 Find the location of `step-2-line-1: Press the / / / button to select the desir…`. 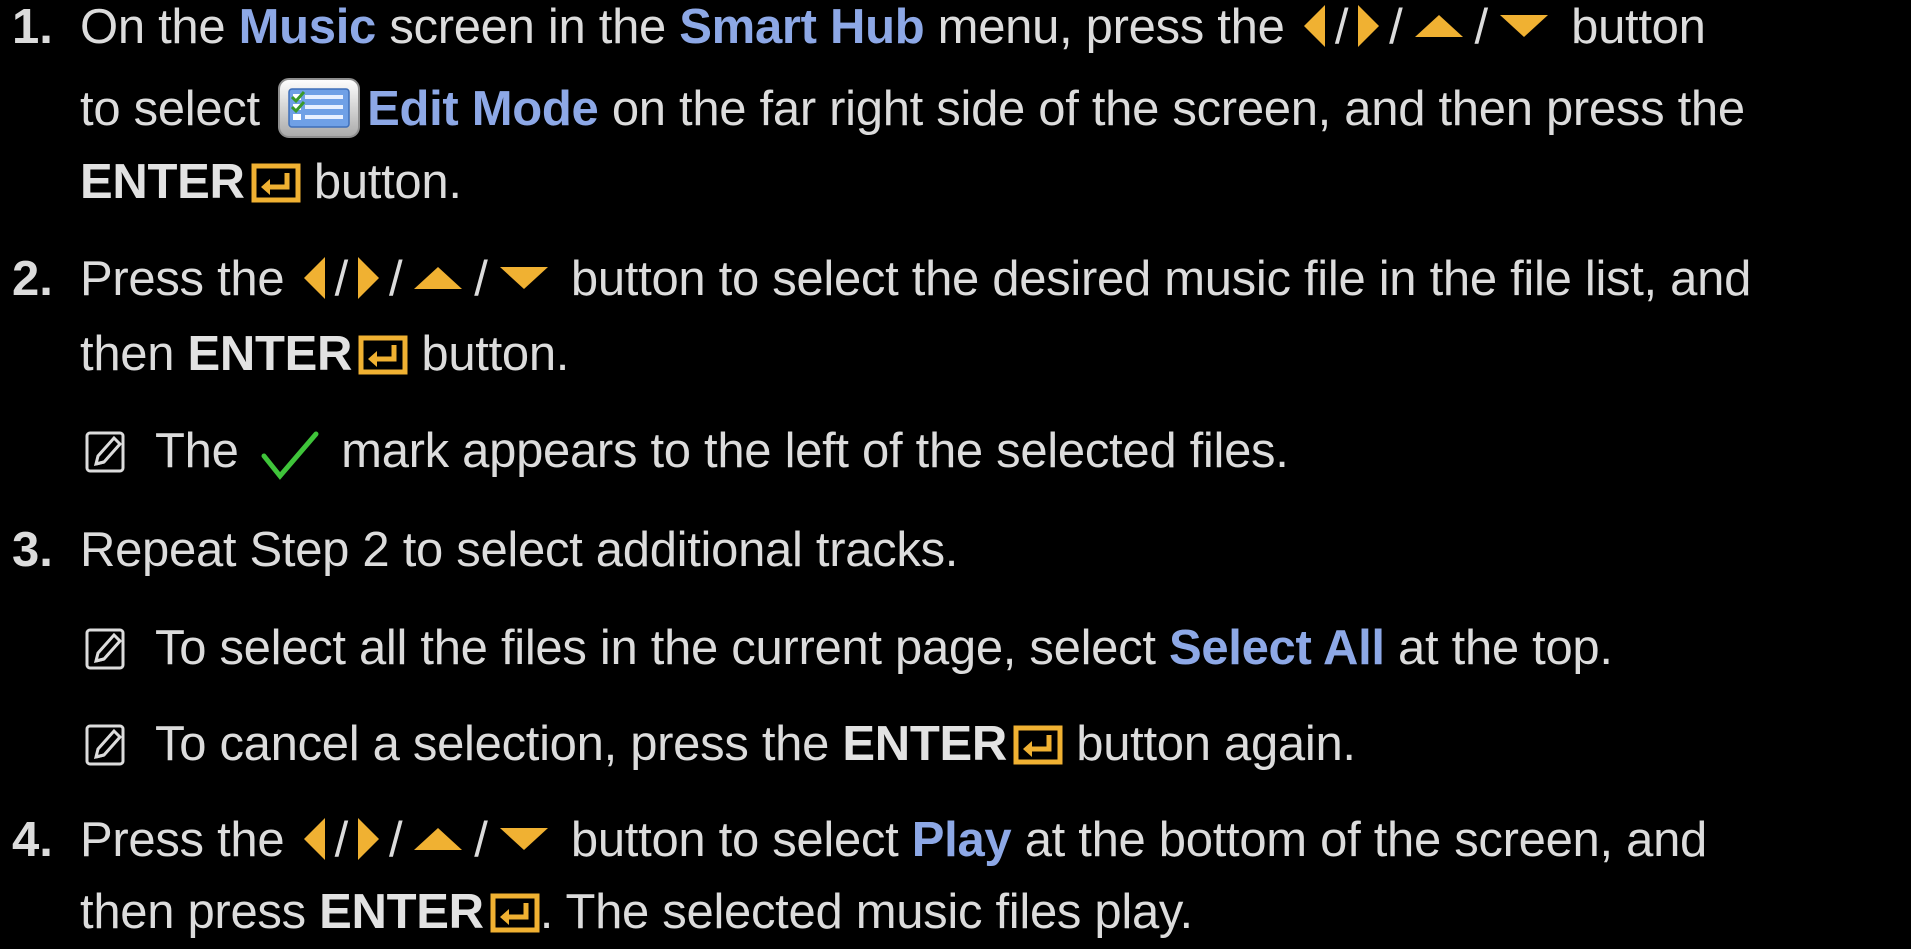

step-2-line-1: Press the / / / button to select the desir… is located at coordinates (915, 279).